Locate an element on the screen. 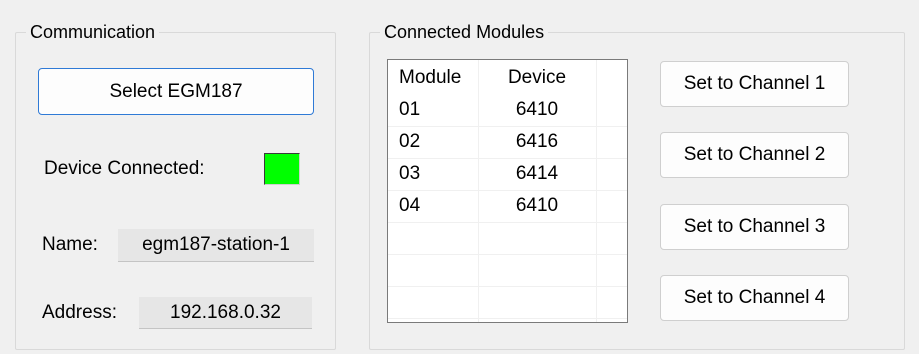 This screenshot has height=354, width=919. device-connected-indicator is located at coordinates (282, 169).